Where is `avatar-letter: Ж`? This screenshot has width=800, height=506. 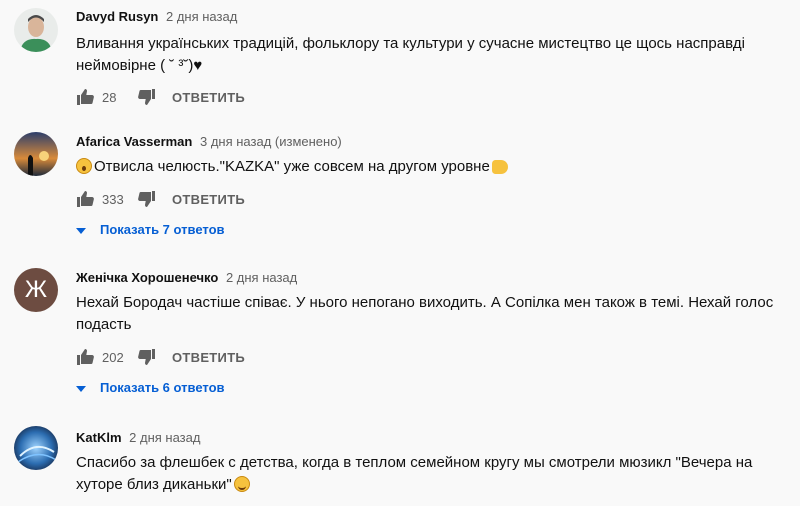 avatar-letter: Ж is located at coordinates (36, 289).